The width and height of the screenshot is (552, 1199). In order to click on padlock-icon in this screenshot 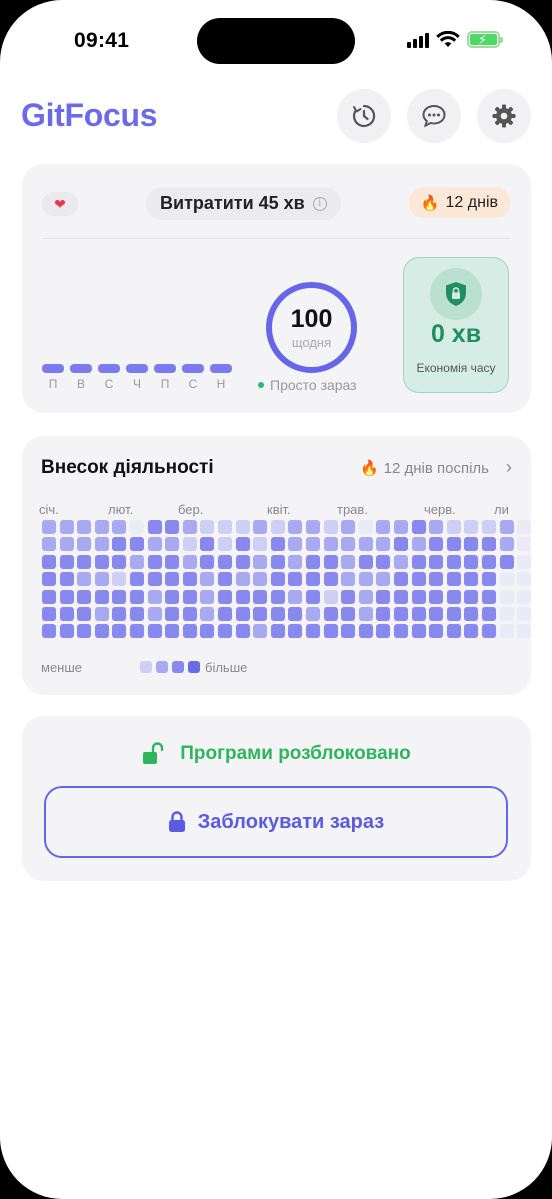, I will do `click(176, 821)`.